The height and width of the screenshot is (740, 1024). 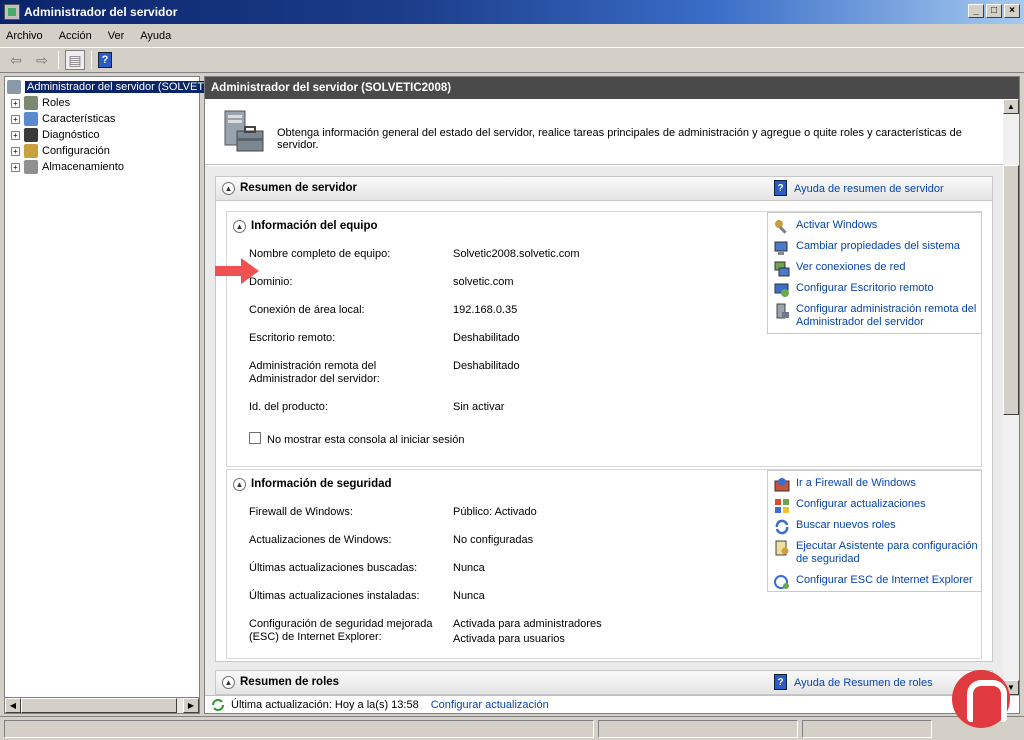 What do you see at coordinates (12, 12) in the screenshot?
I see `app-icon` at bounding box center [12, 12].